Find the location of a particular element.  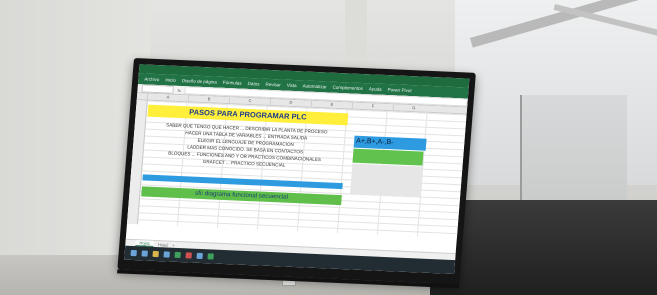

edge-icon is located at coordinates (166, 254).